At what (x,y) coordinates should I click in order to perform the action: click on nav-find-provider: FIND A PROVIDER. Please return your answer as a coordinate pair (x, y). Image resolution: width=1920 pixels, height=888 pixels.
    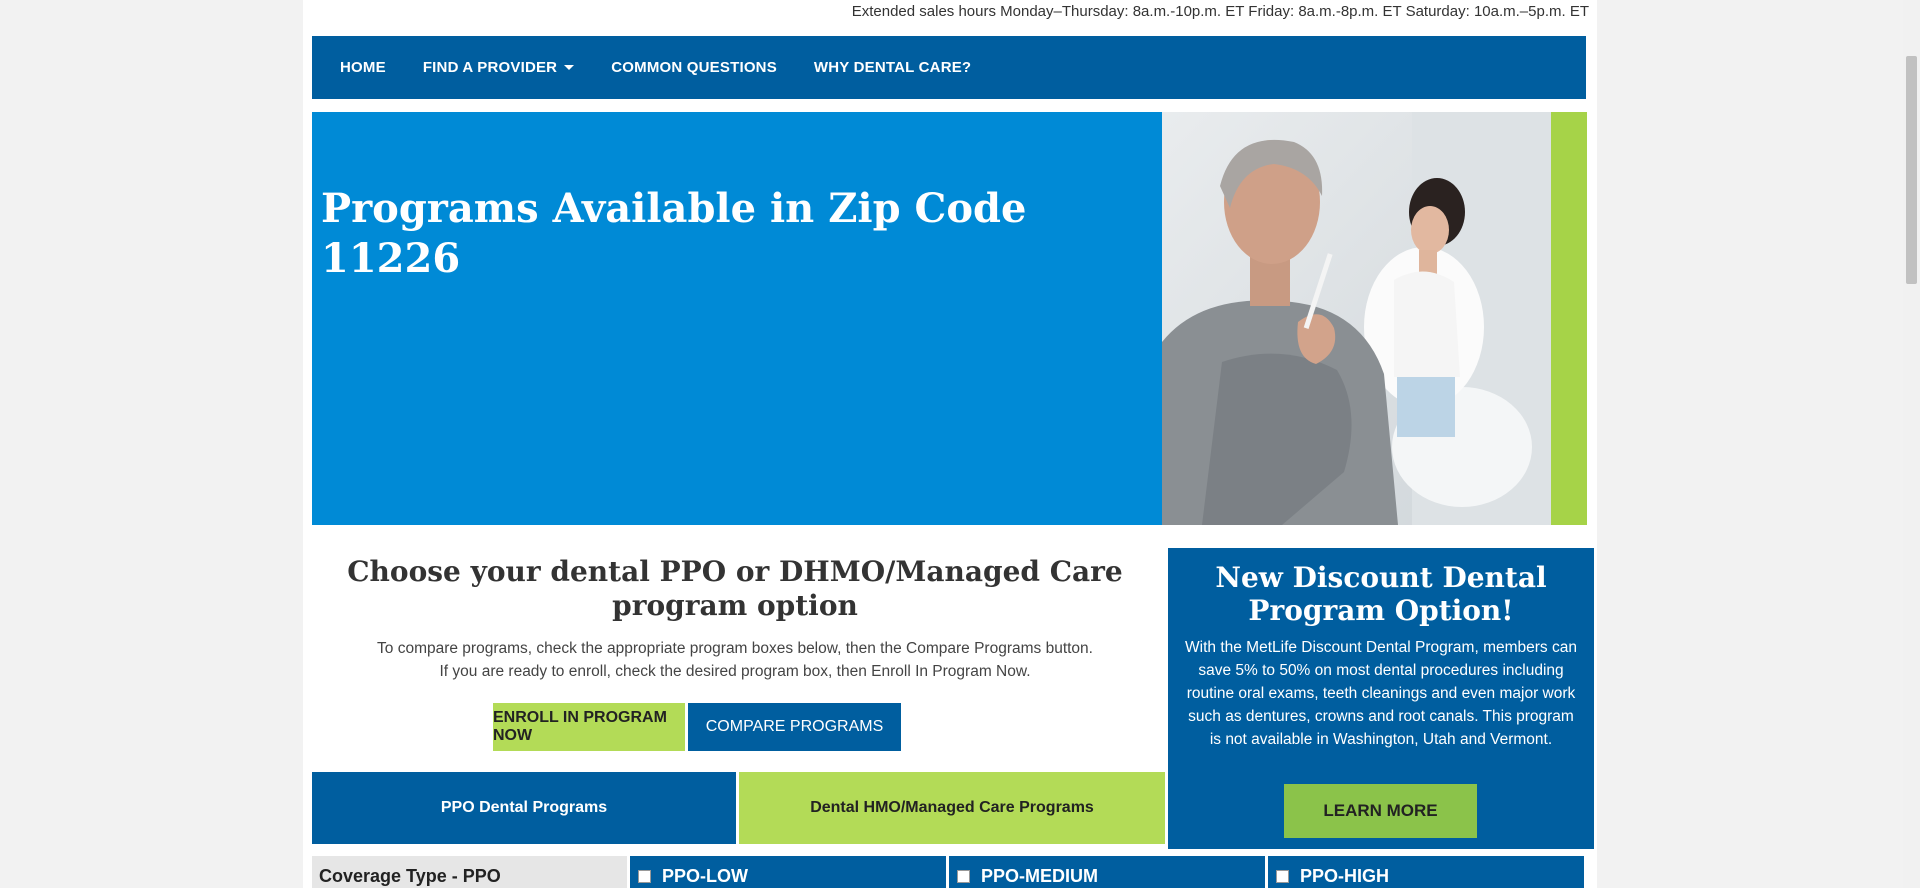
    Looking at the image, I should click on (498, 67).